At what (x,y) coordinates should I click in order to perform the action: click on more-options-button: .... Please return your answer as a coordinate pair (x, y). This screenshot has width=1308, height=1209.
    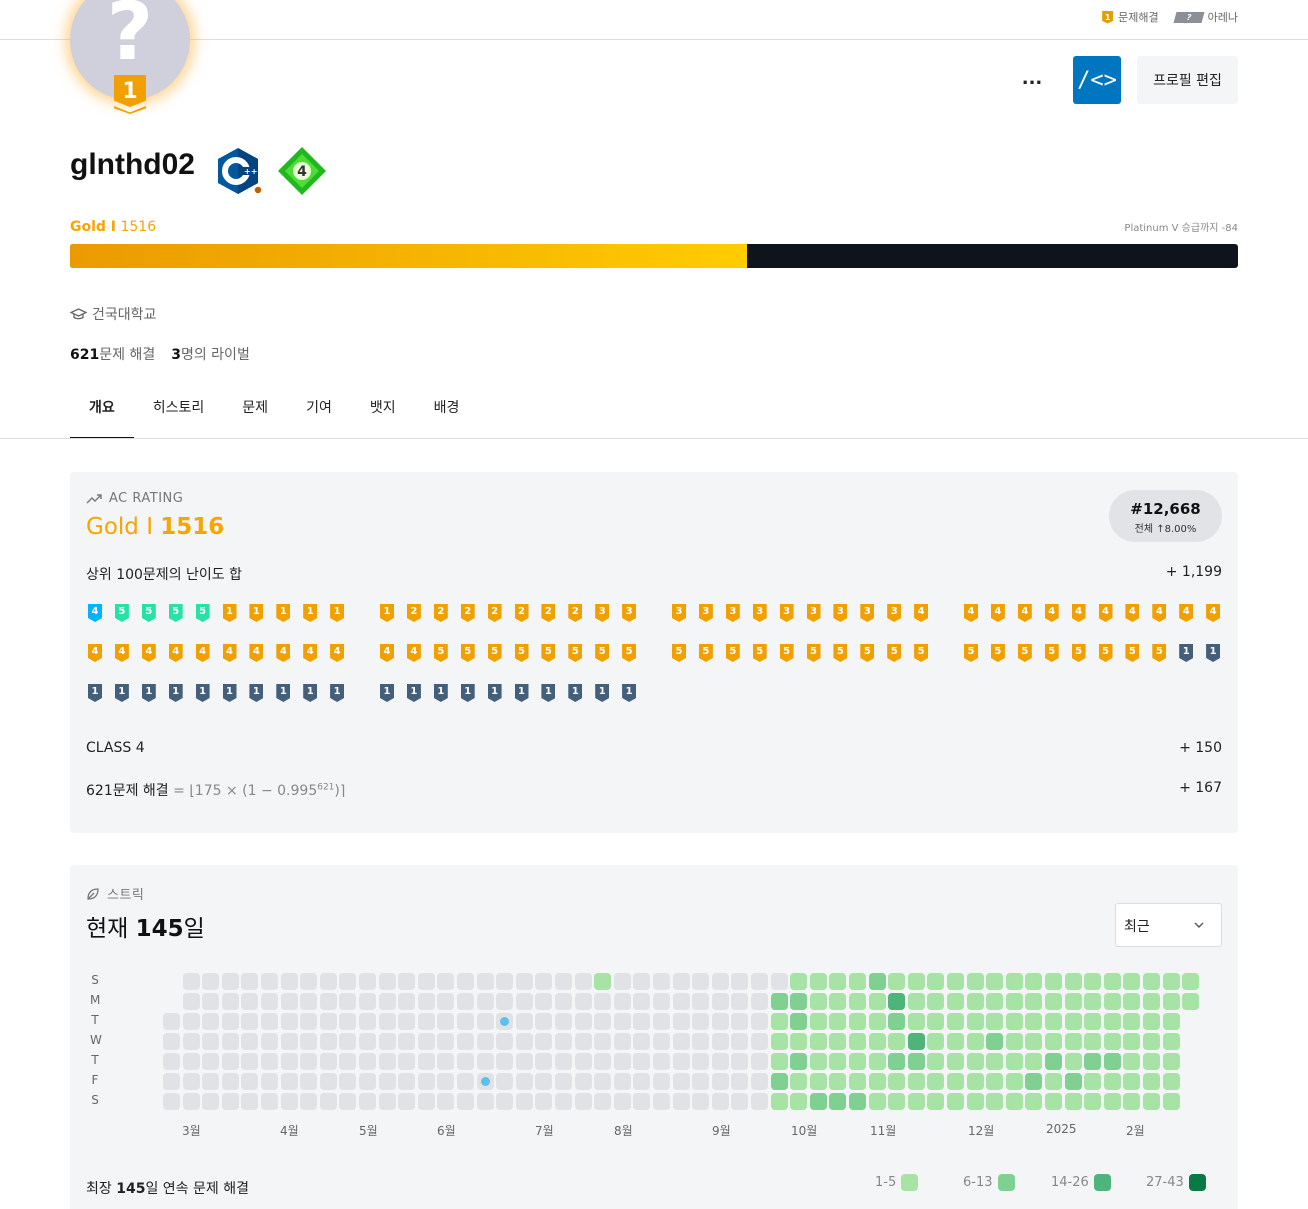
    Looking at the image, I should click on (1032, 81).